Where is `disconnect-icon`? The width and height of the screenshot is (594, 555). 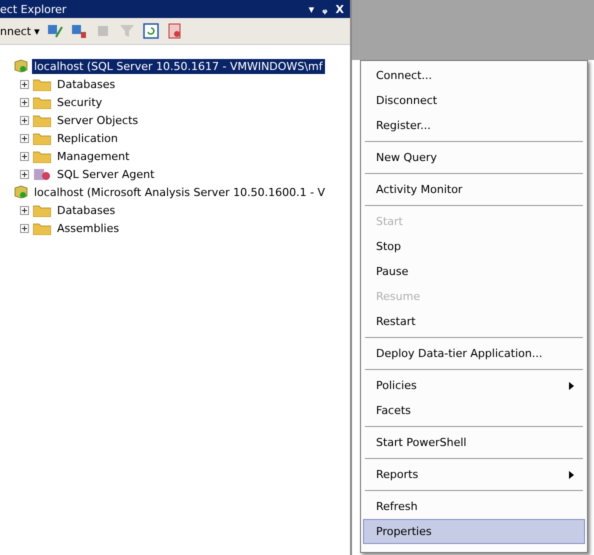 disconnect-icon is located at coordinates (79, 31).